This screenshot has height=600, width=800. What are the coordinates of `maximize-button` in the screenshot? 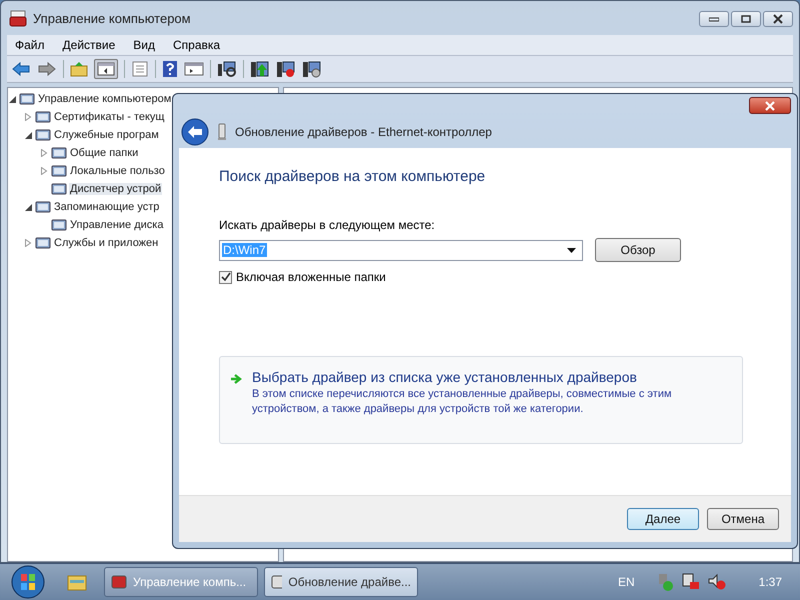 It's located at (746, 19).